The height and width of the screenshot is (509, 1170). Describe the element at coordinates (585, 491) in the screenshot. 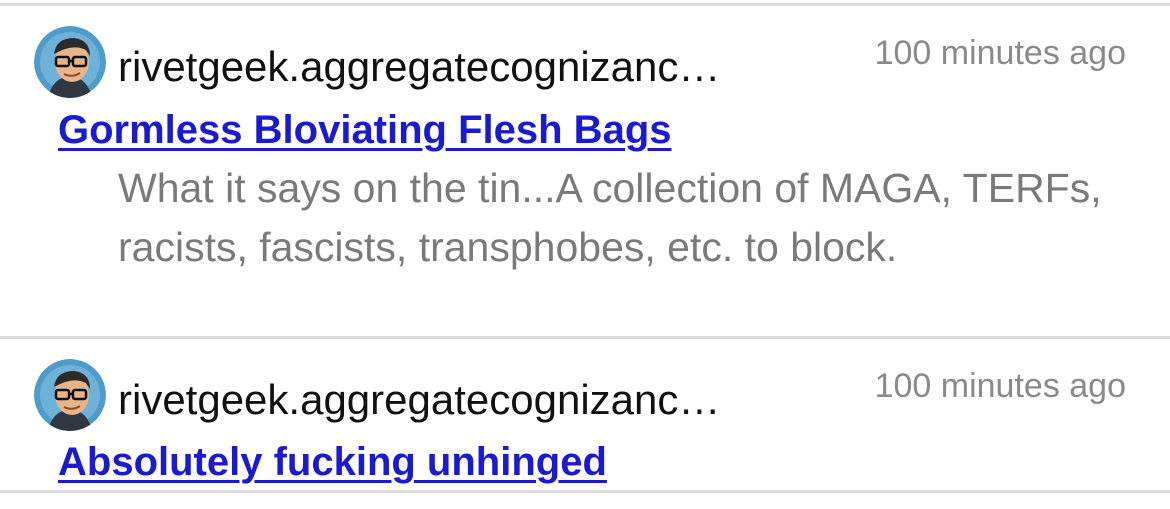

I see `divider` at that location.